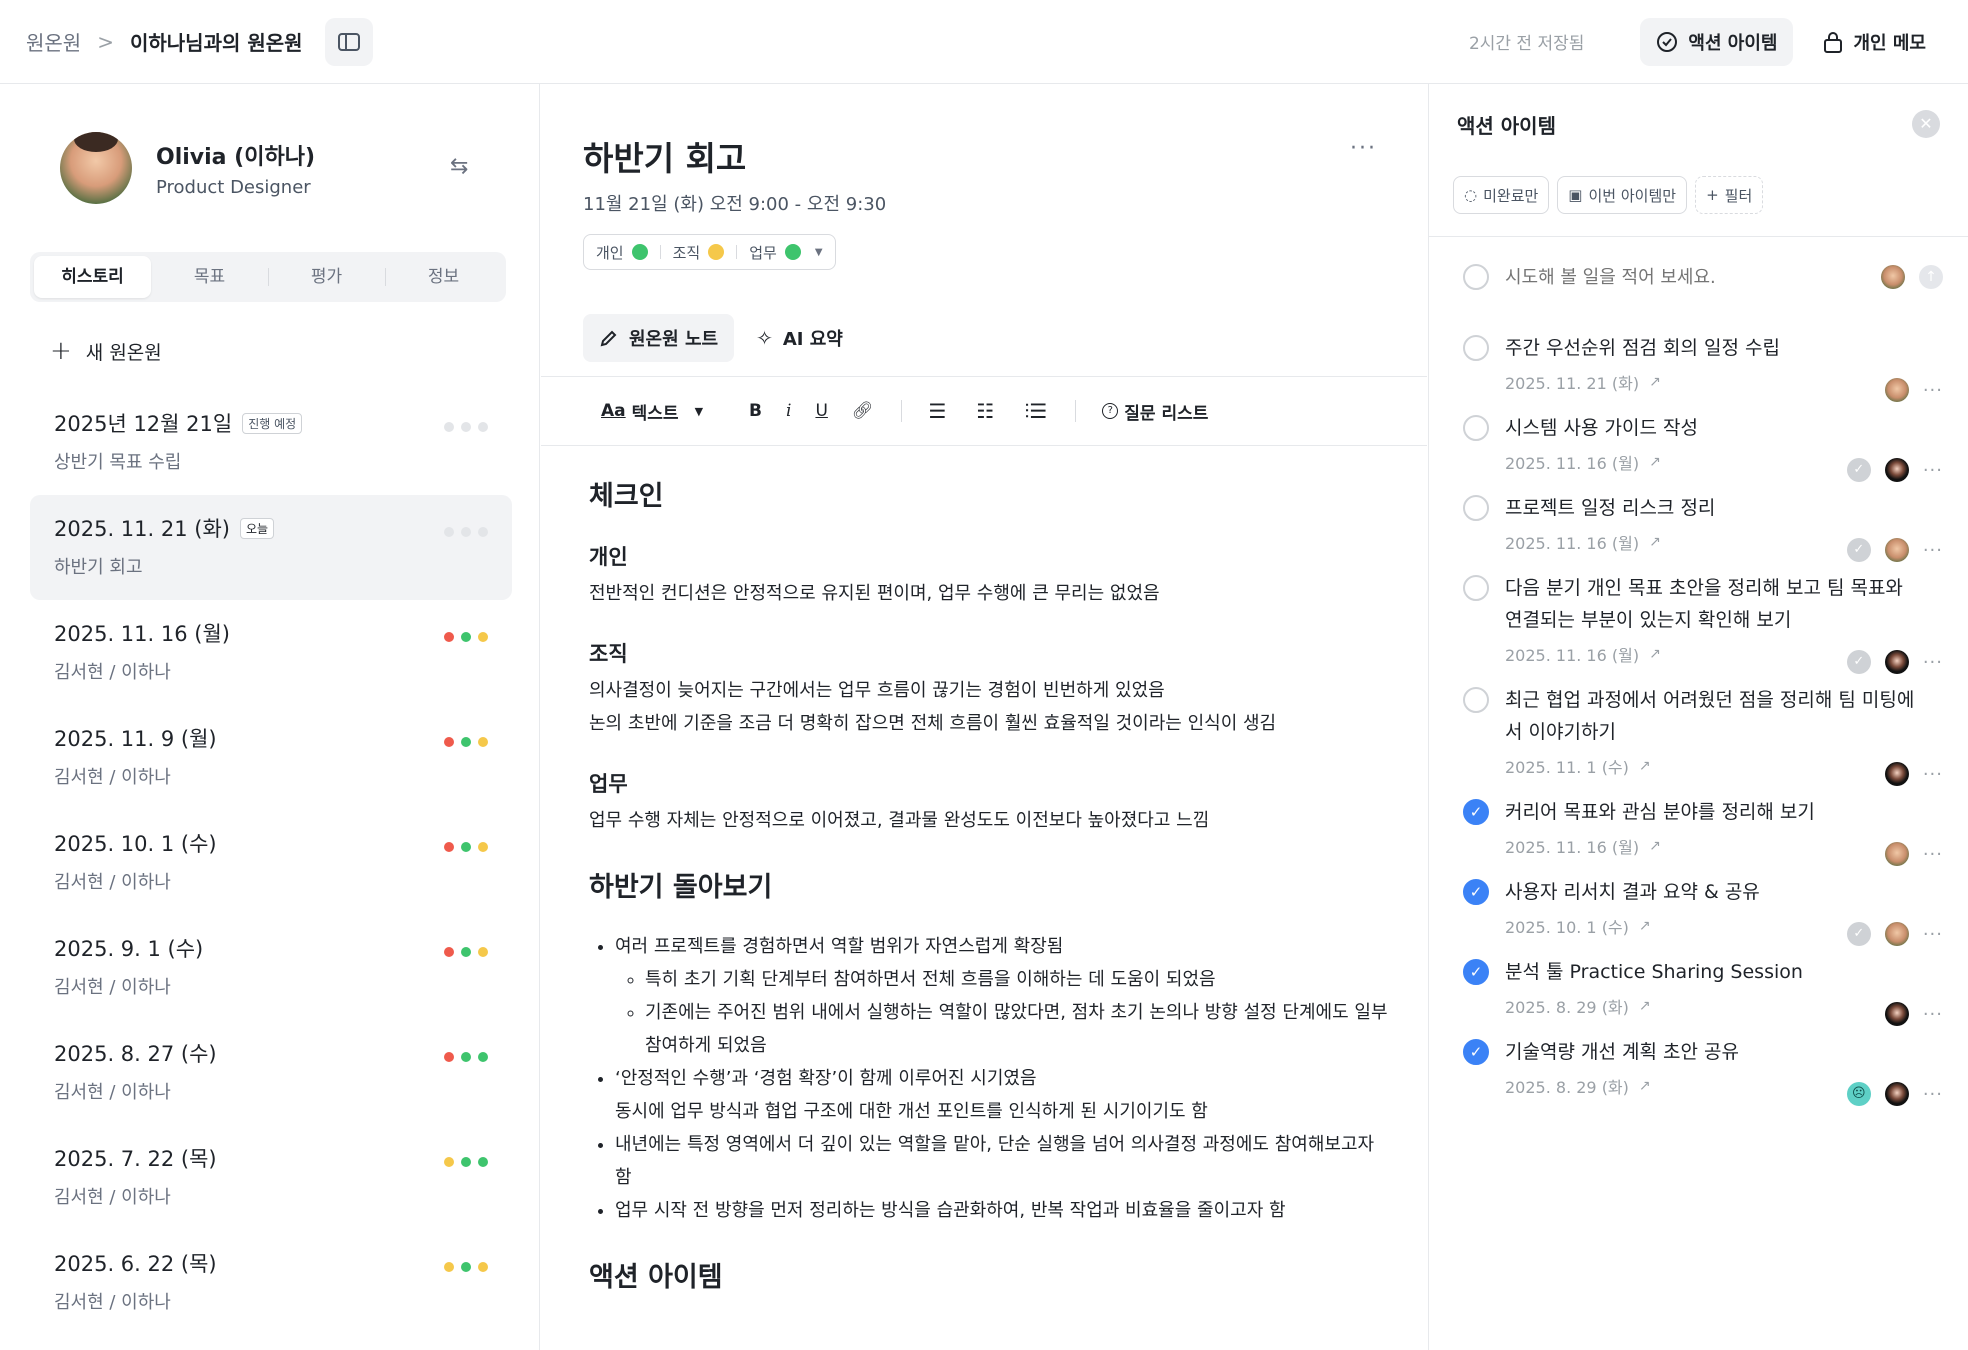  I want to click on status-dot, so click(483, 742).